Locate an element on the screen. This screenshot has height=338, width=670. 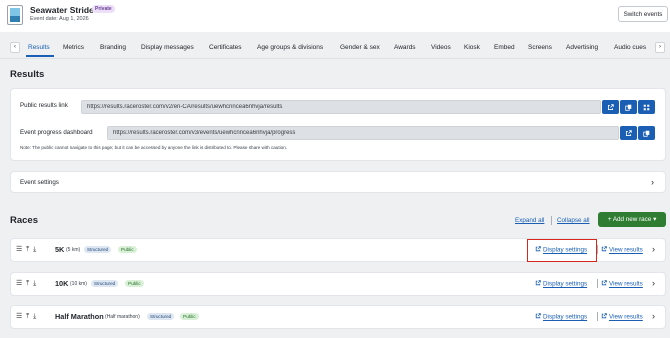
add-new-race-button: + Add new race ▾ is located at coordinates (632, 219).